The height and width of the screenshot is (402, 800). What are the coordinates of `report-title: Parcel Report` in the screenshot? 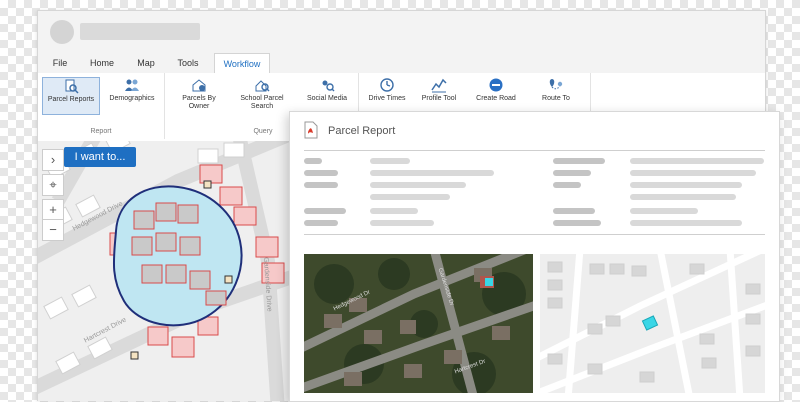 It's located at (362, 131).